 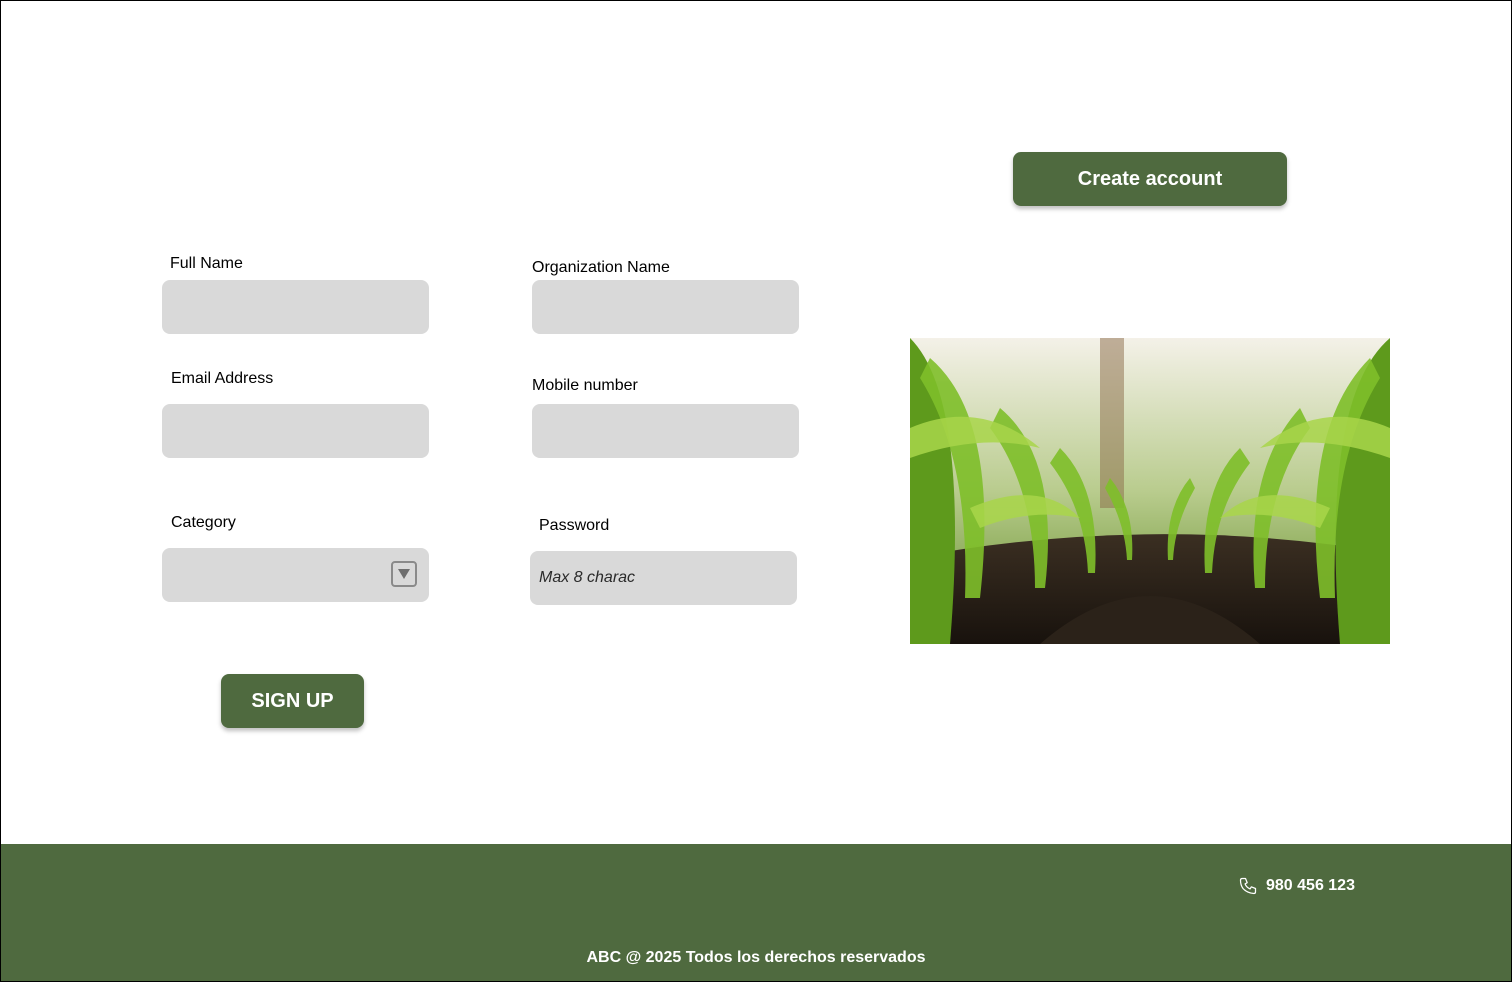 What do you see at coordinates (404, 574) in the screenshot?
I see `caret-down-icon` at bounding box center [404, 574].